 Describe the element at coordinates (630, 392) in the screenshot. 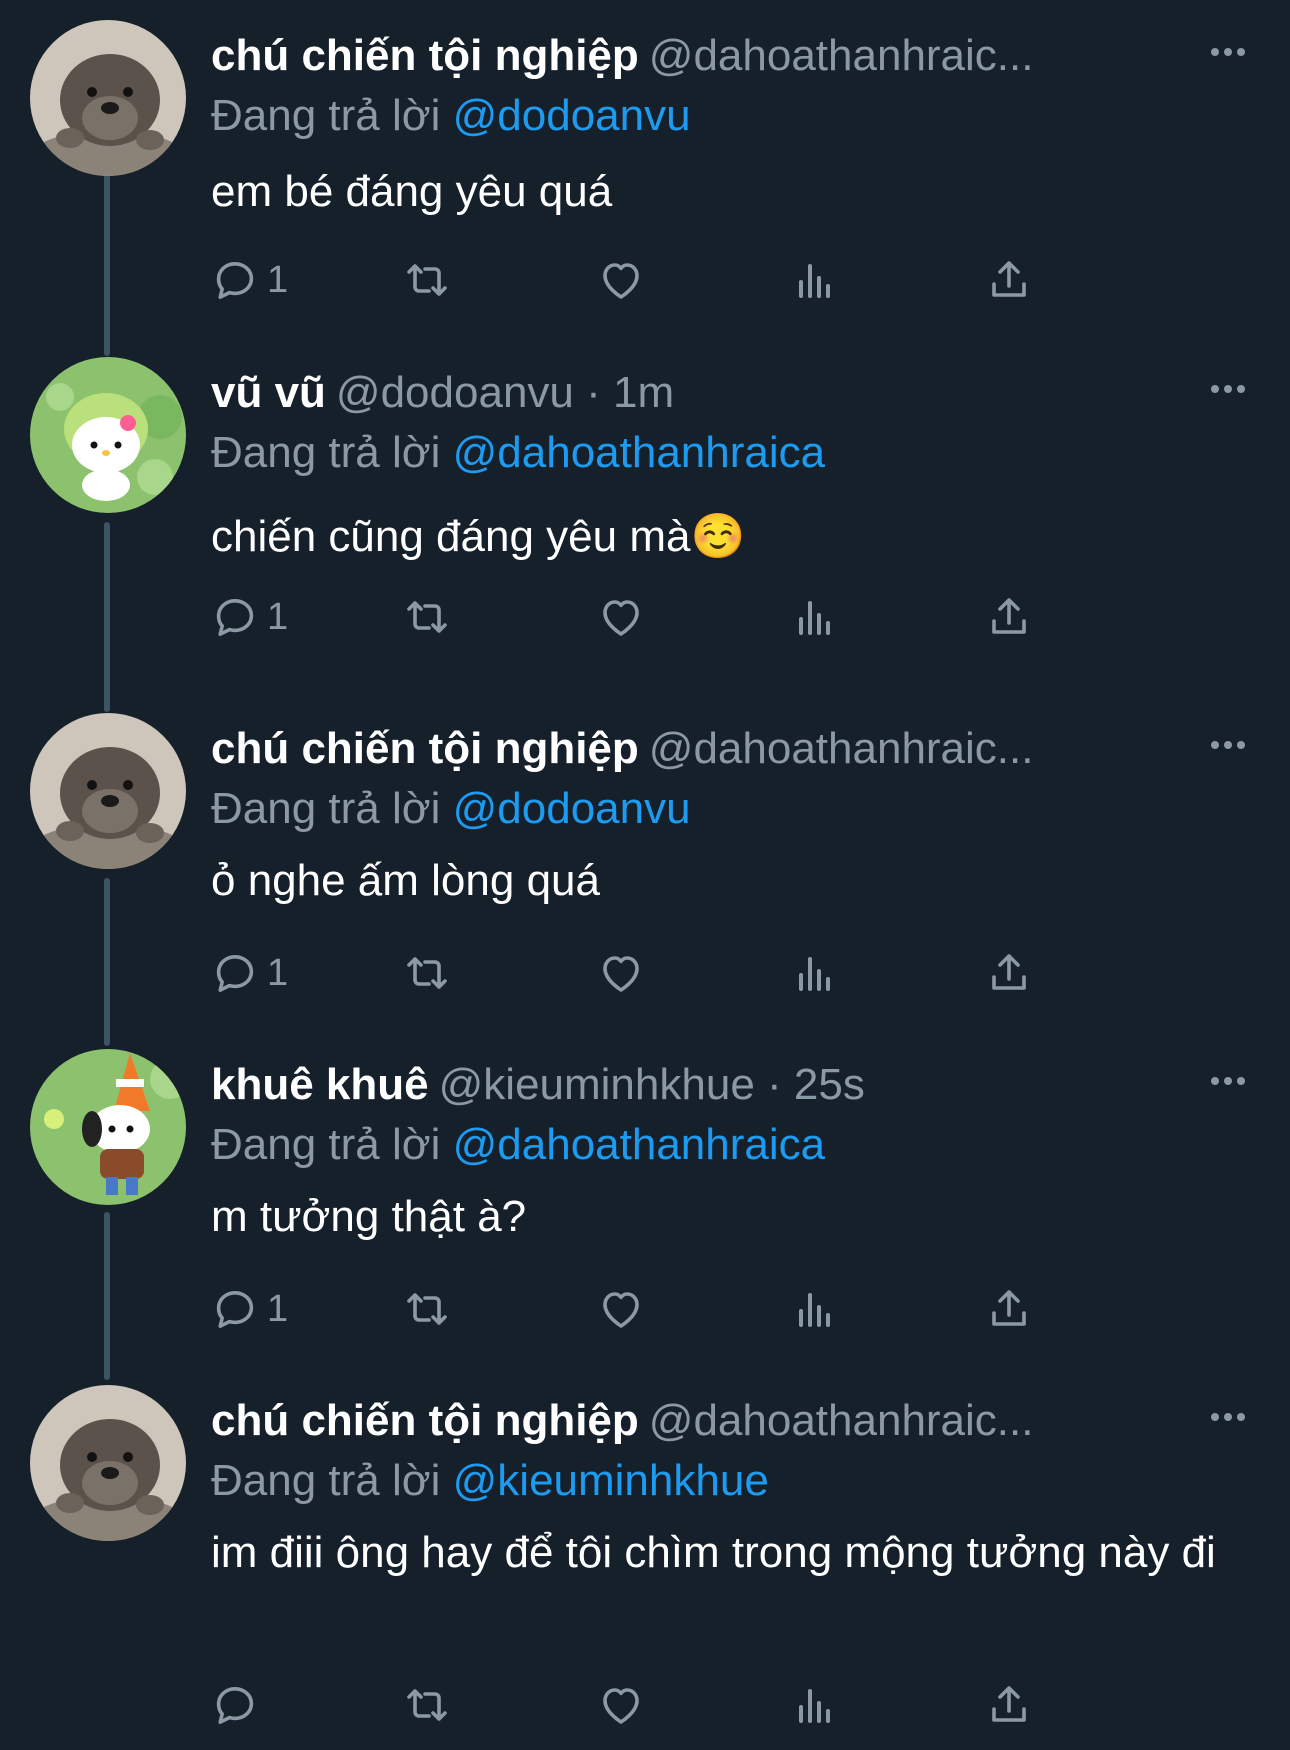

I see `timestamp: · 1m` at that location.